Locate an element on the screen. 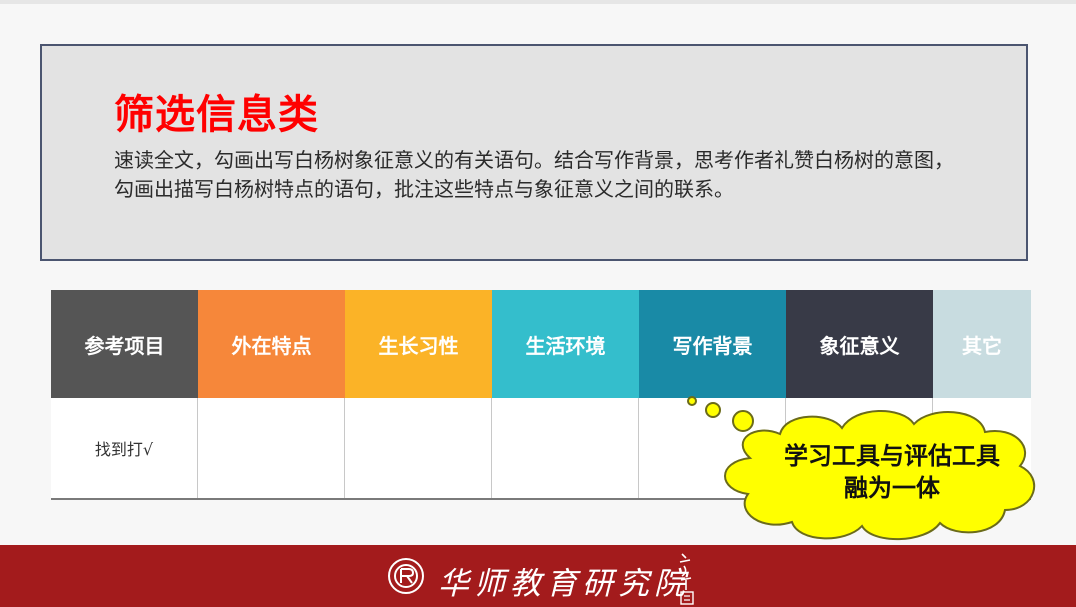  calligraphy-seal-icon is located at coordinates (686, 579).